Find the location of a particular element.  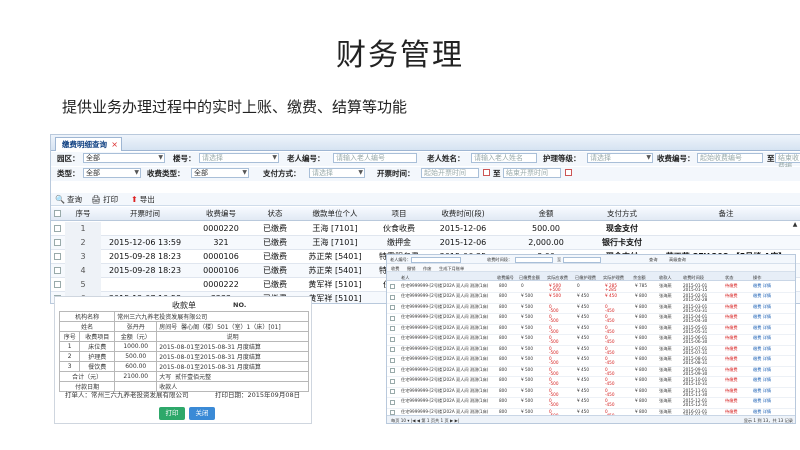

overlay-col-header: 收费编号 is located at coordinates (505, 278).